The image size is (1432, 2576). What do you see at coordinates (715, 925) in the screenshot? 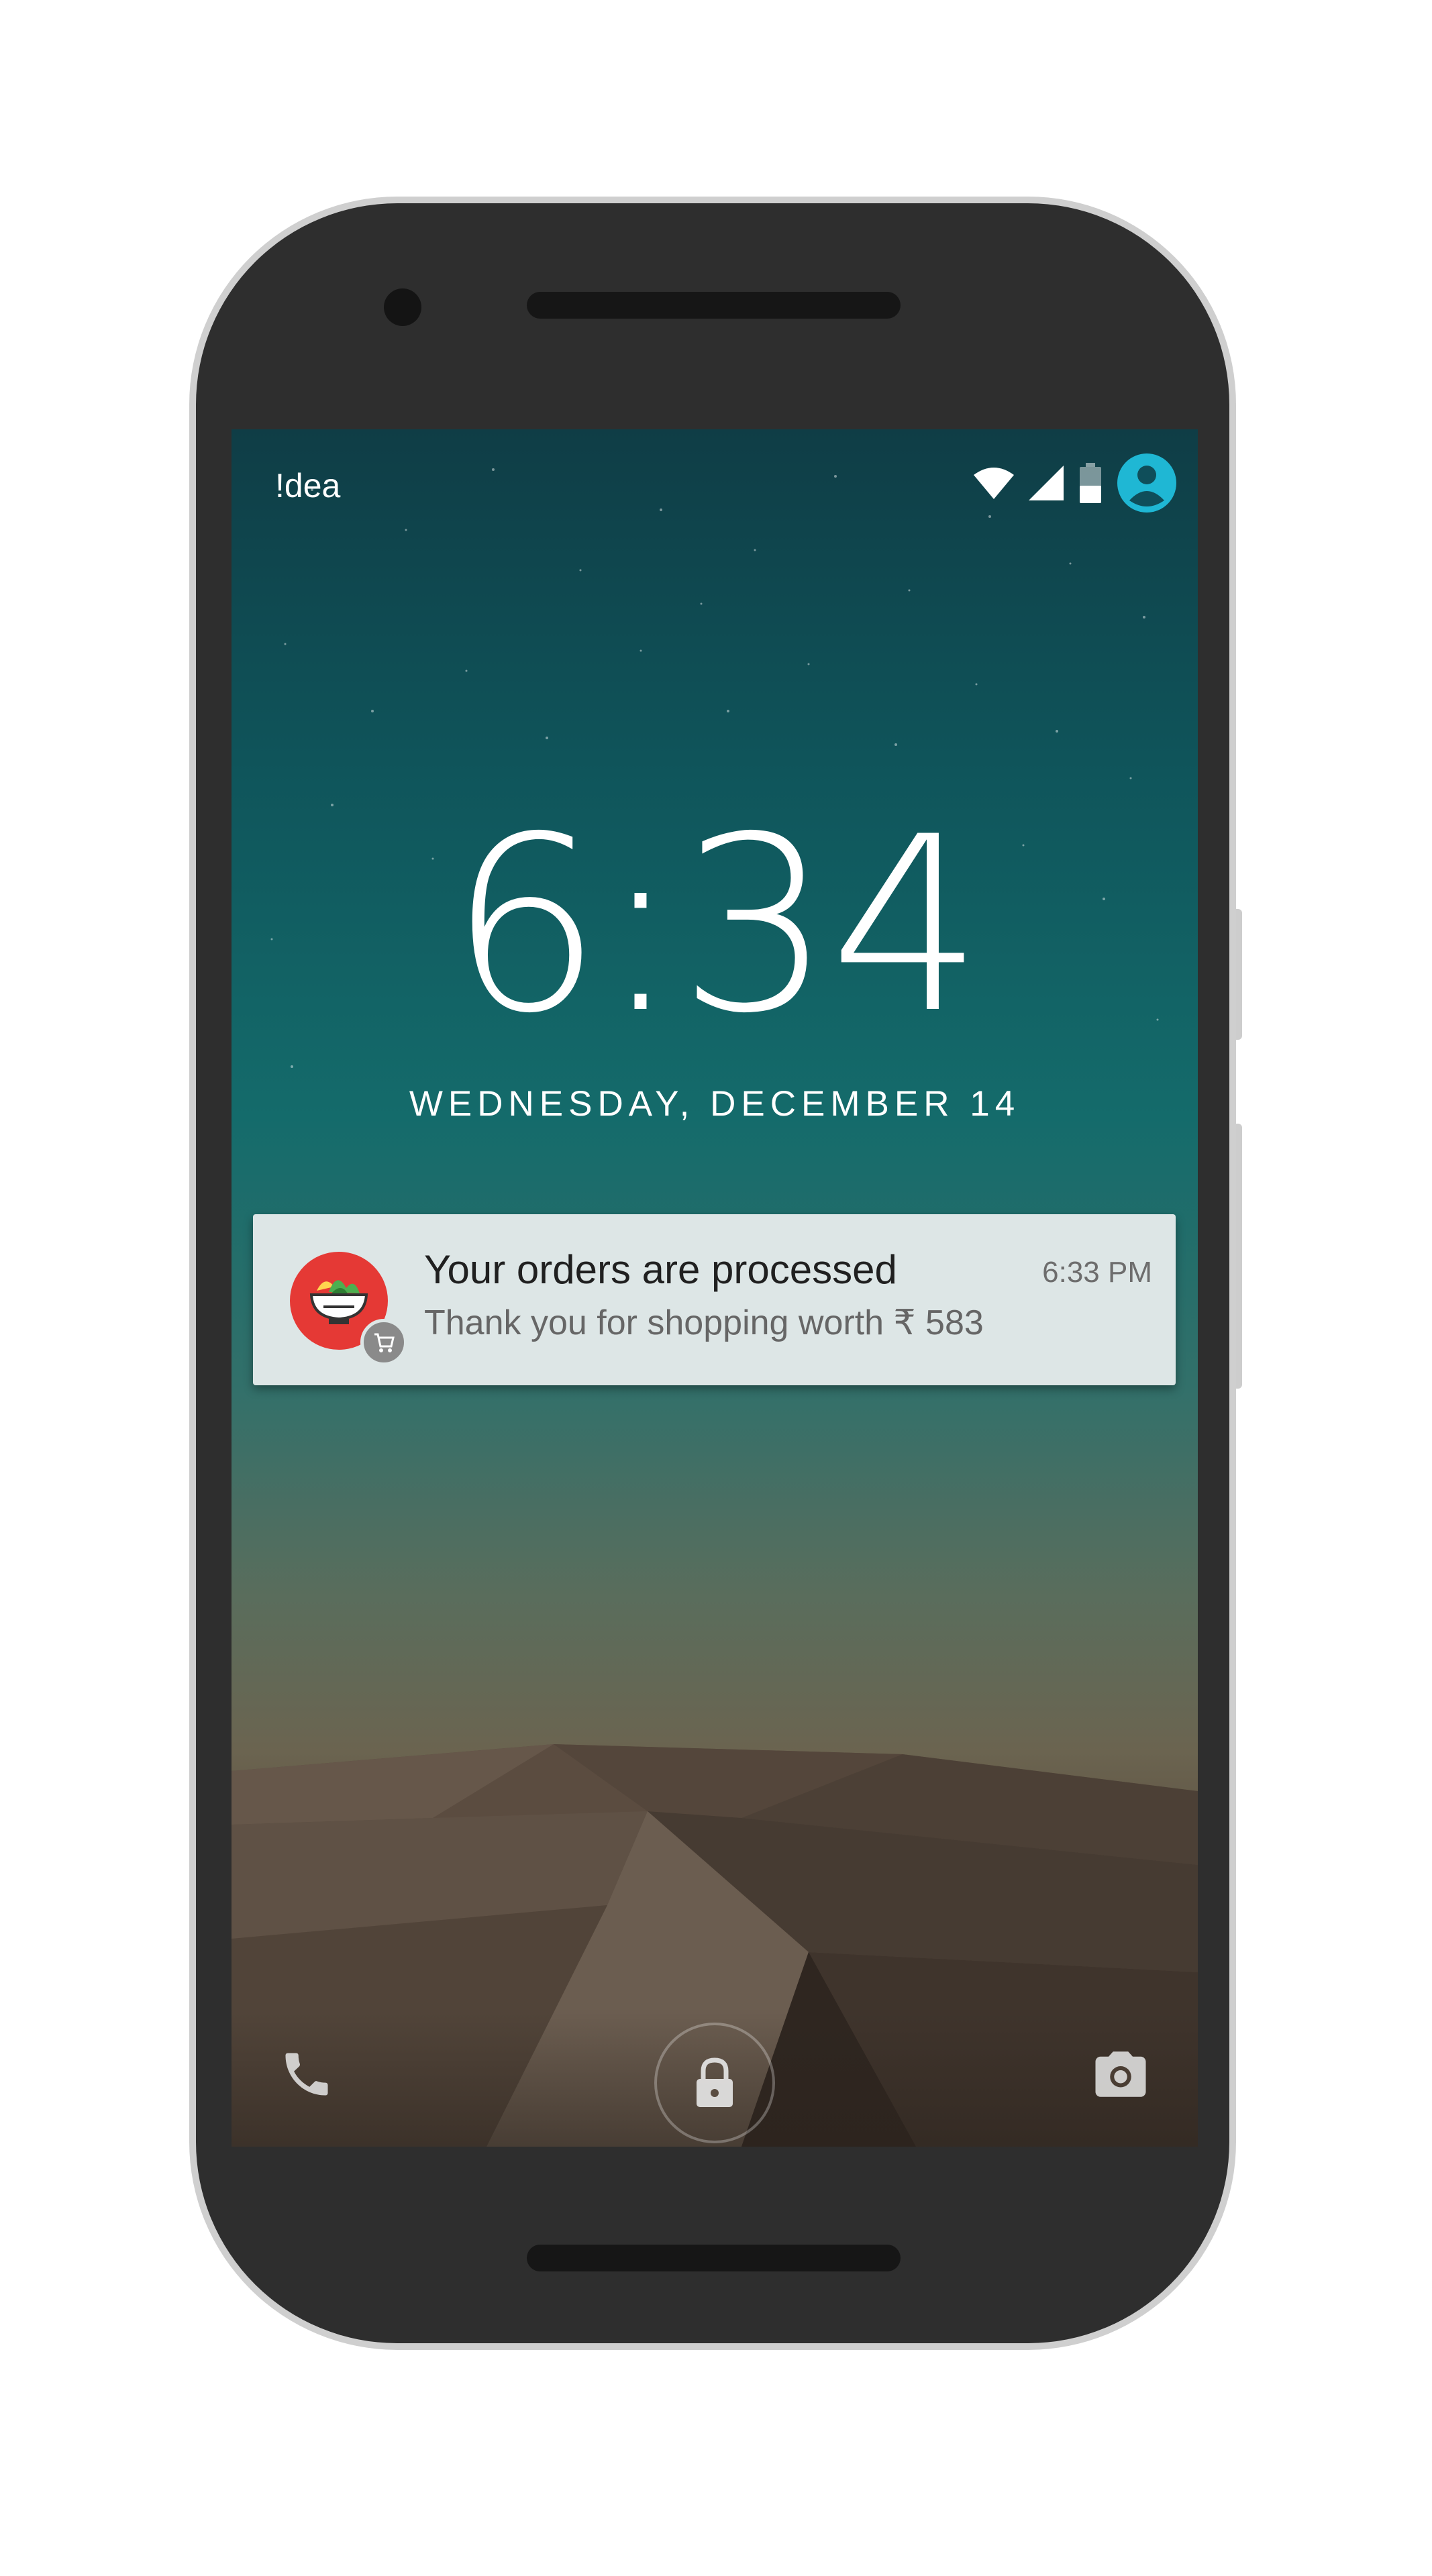
I see `lock-clock: 6:34` at bounding box center [715, 925].